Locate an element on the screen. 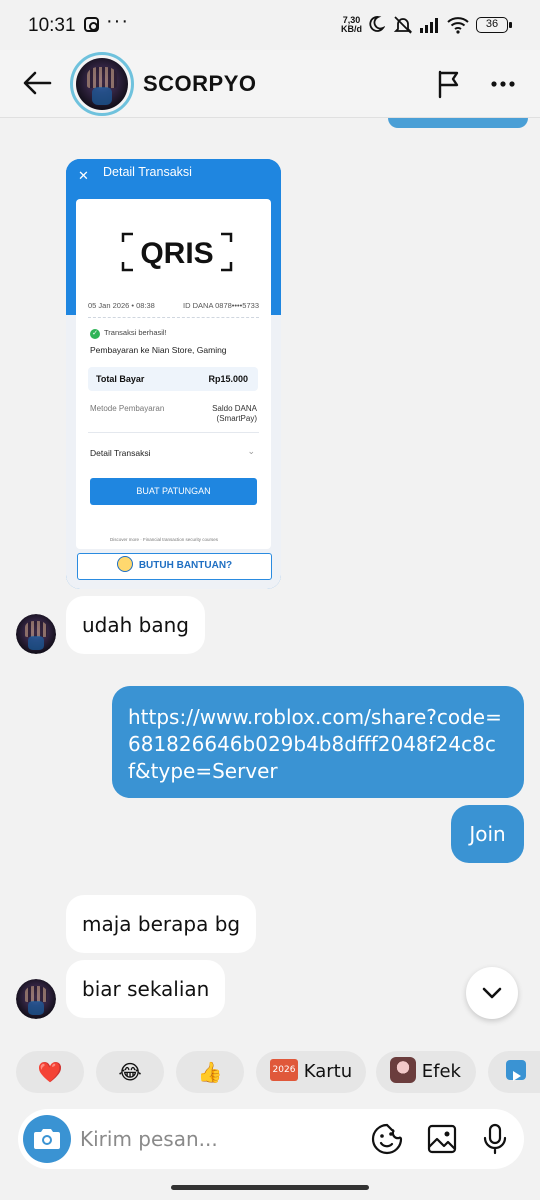  laugh-reaction-chip: 😂 is located at coordinates (130, 1072).